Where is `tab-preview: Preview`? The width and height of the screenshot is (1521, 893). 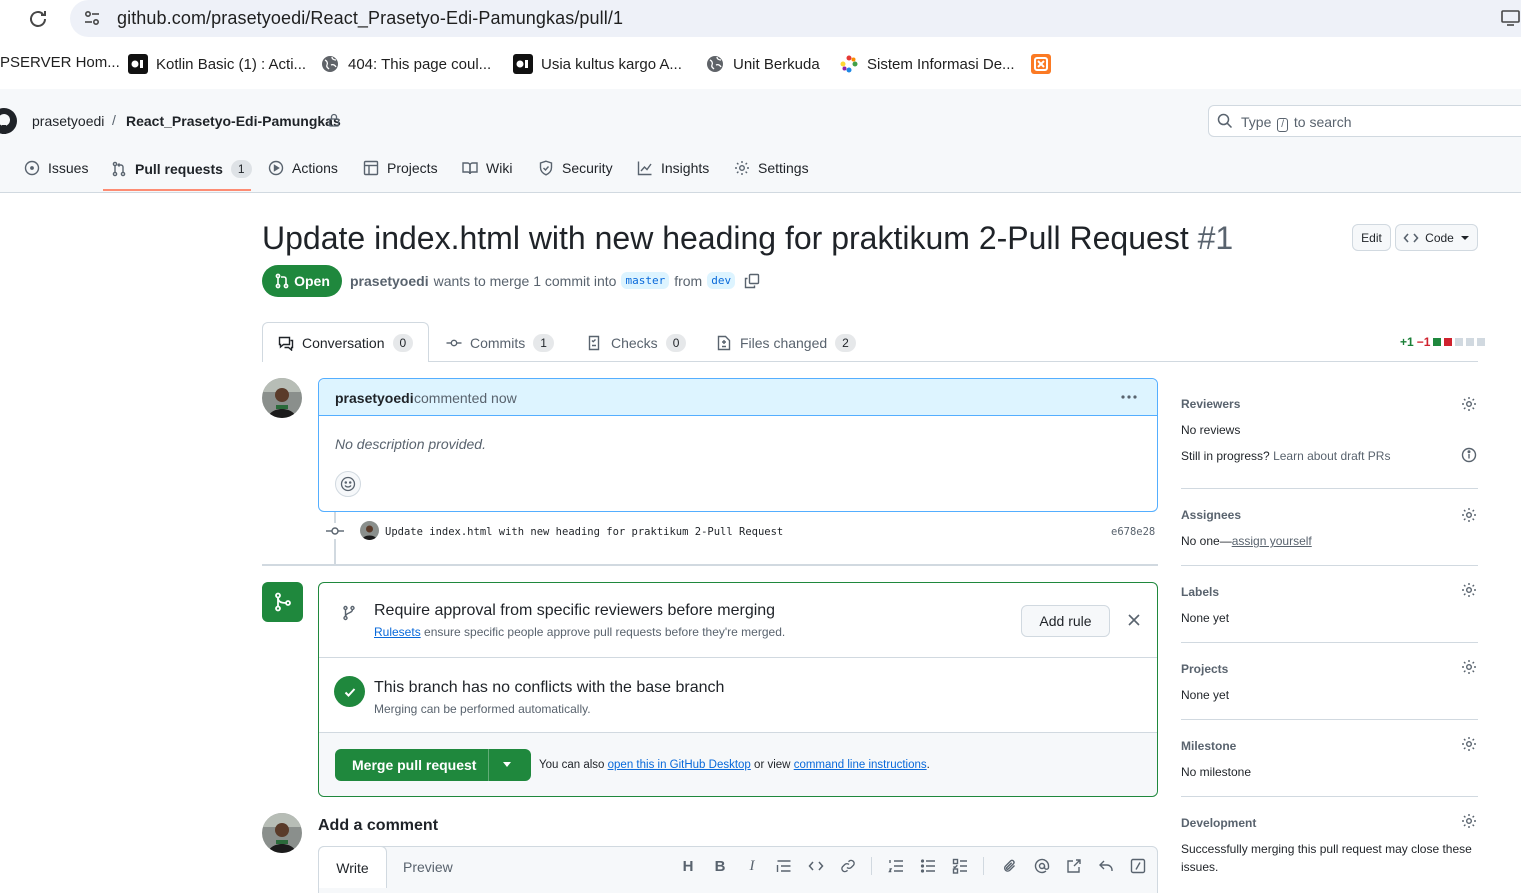
tab-preview: Preview is located at coordinates (428, 867).